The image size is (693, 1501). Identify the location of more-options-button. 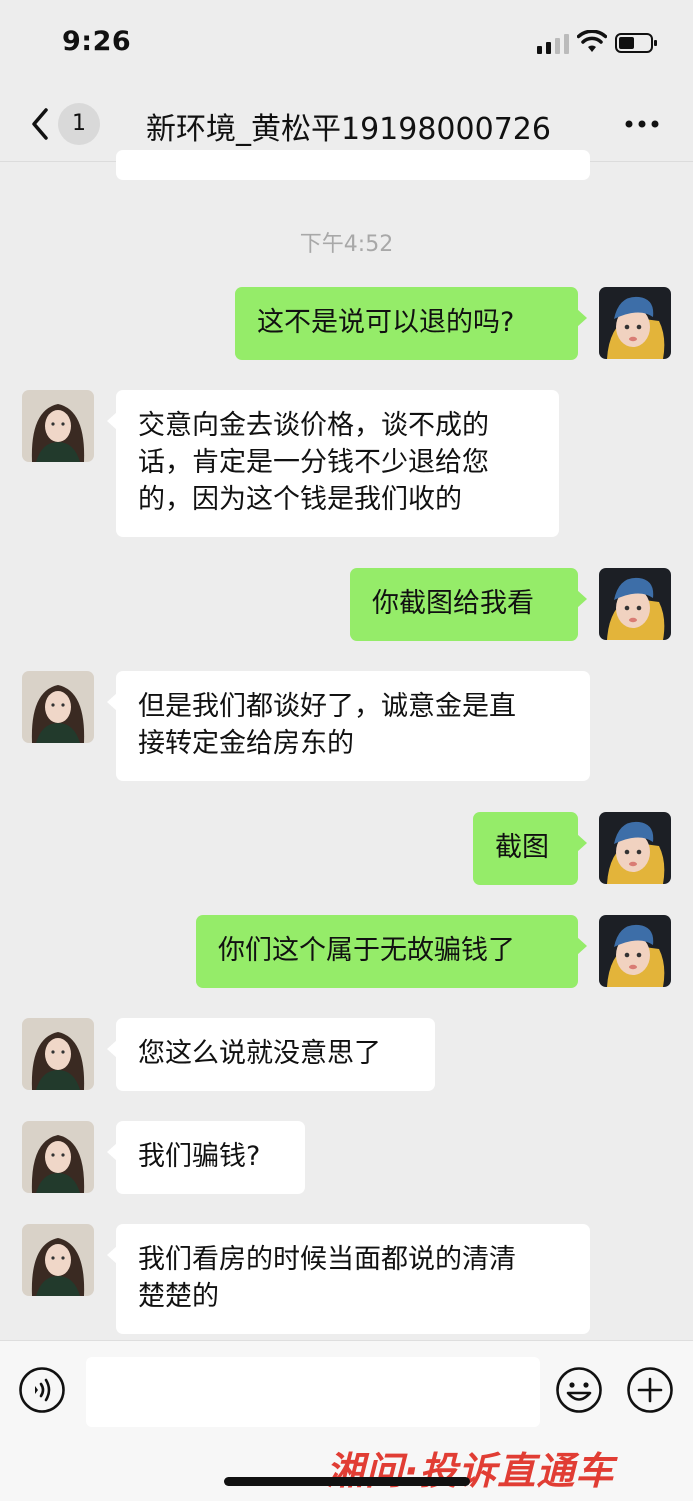
(642, 124).